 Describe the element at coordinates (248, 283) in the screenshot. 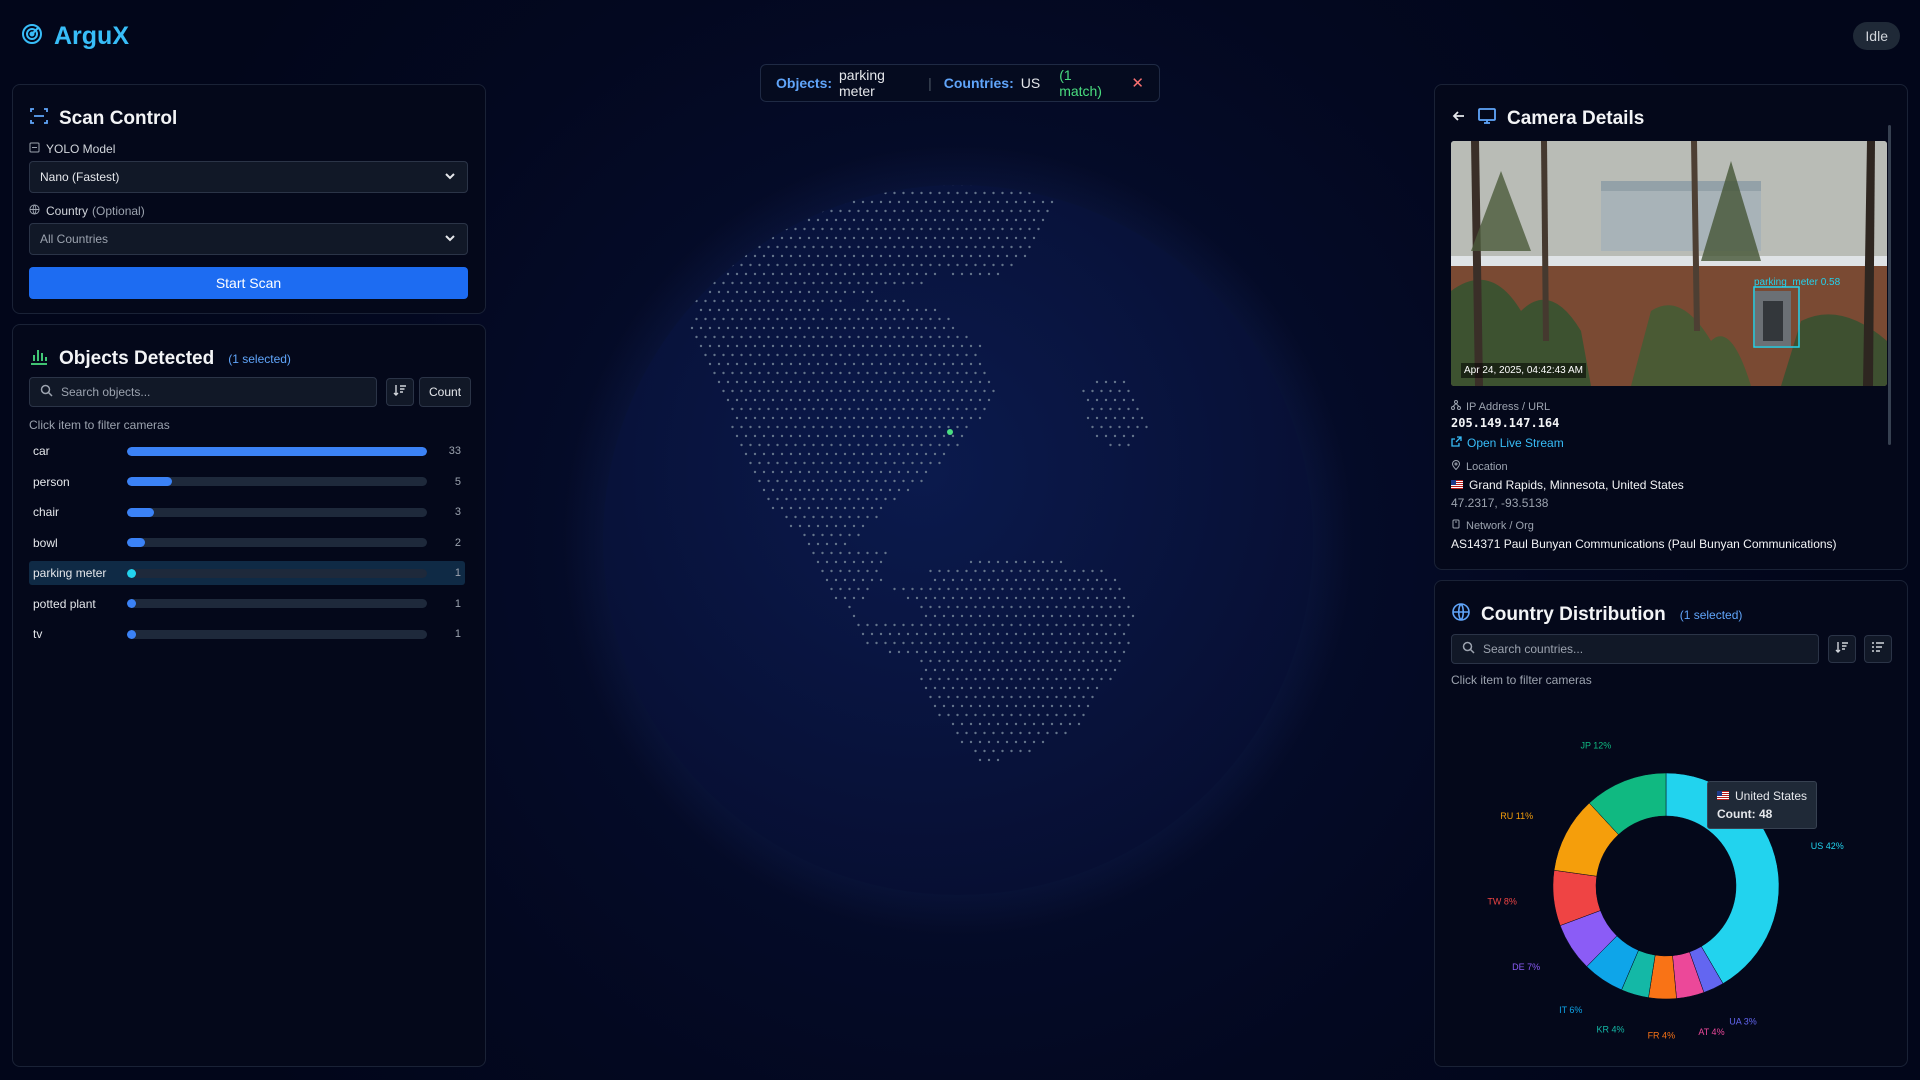

I see `start-scan-button: Start Scan` at that location.